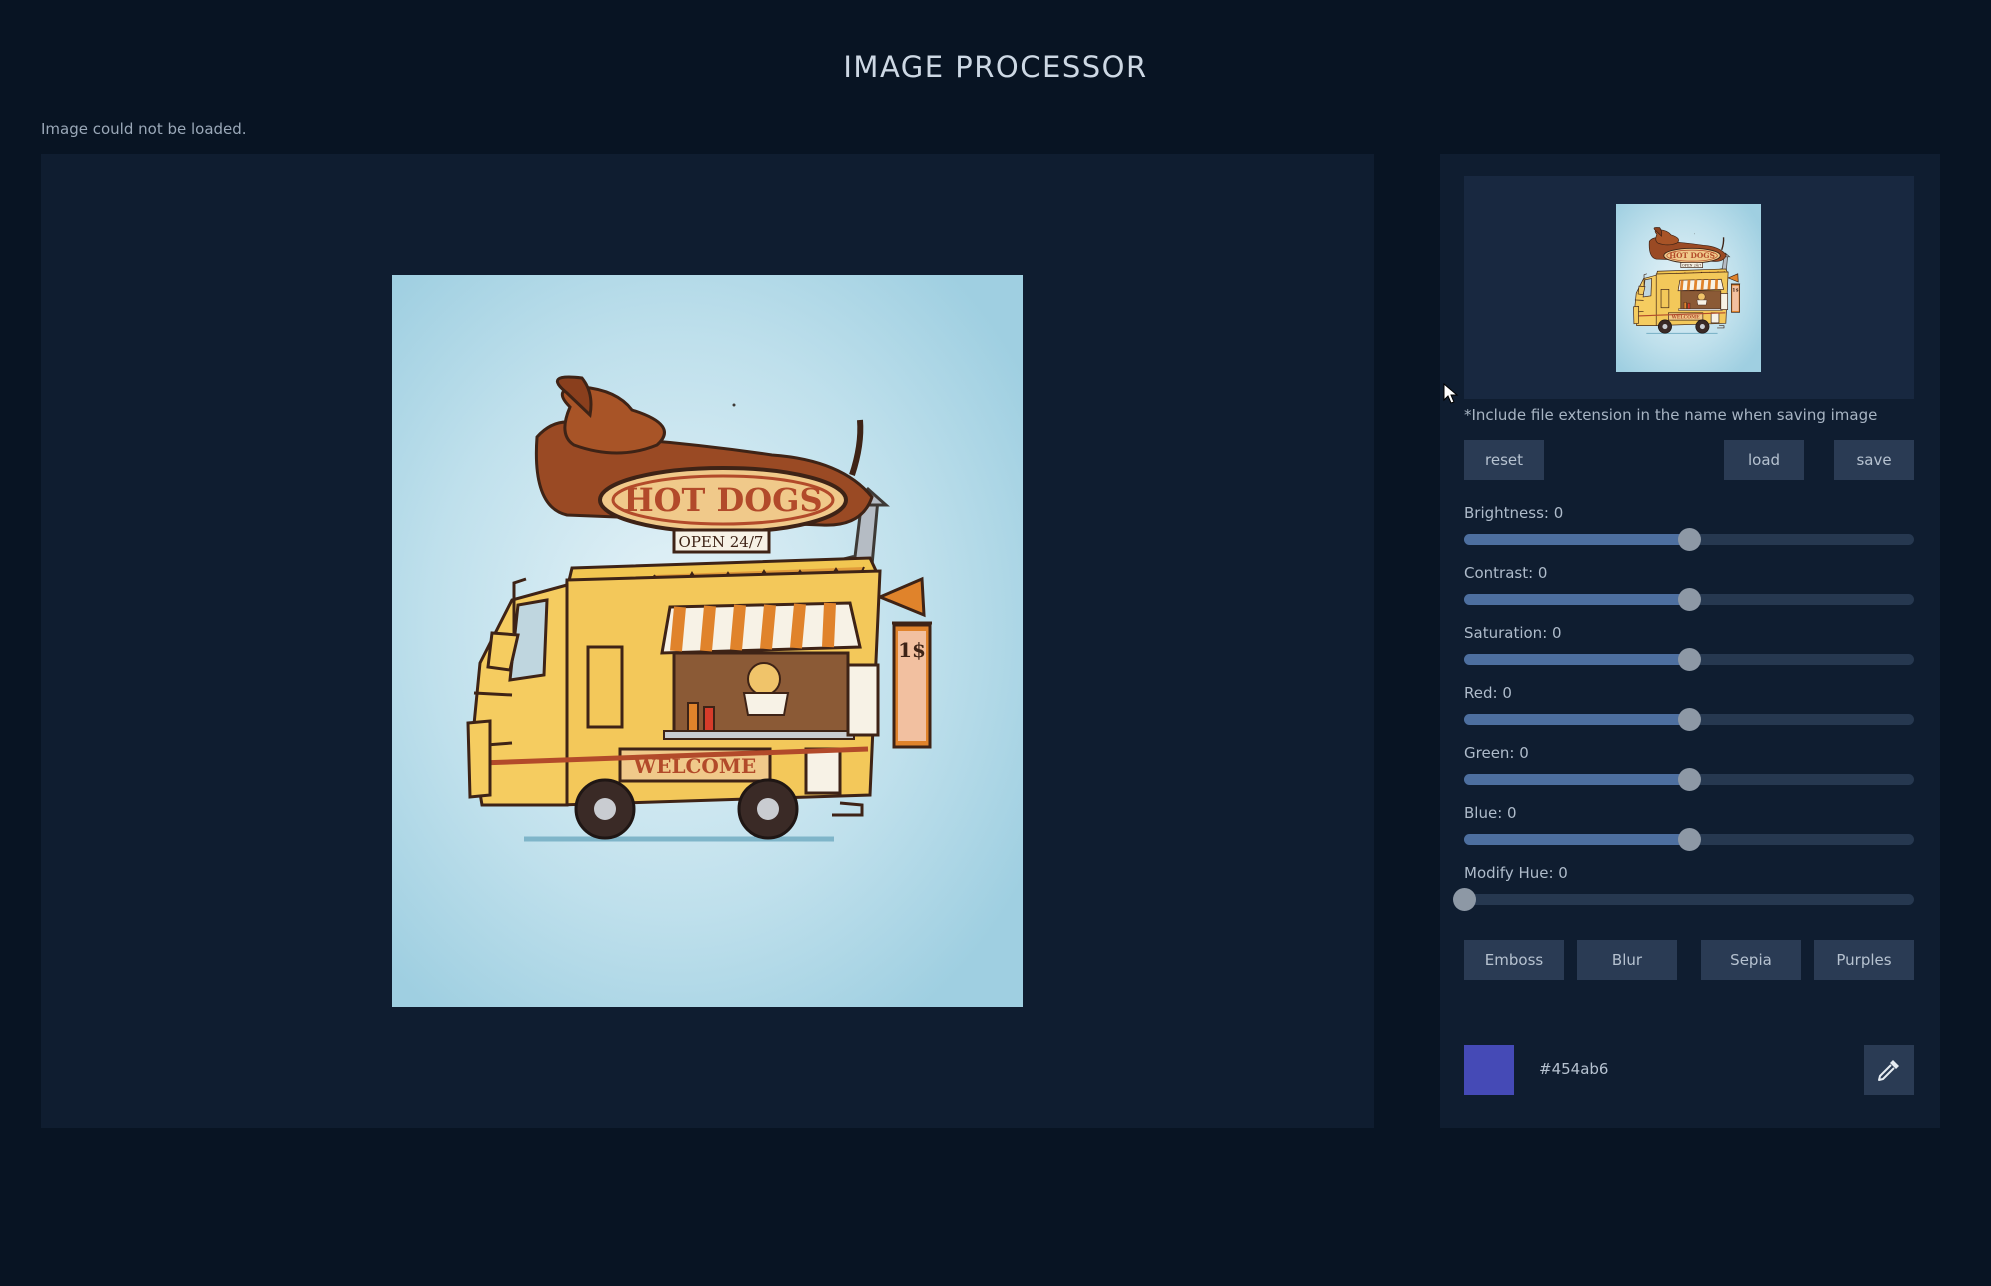  Describe the element at coordinates (1576, 719) in the screenshot. I see `red-slider-fill` at that location.